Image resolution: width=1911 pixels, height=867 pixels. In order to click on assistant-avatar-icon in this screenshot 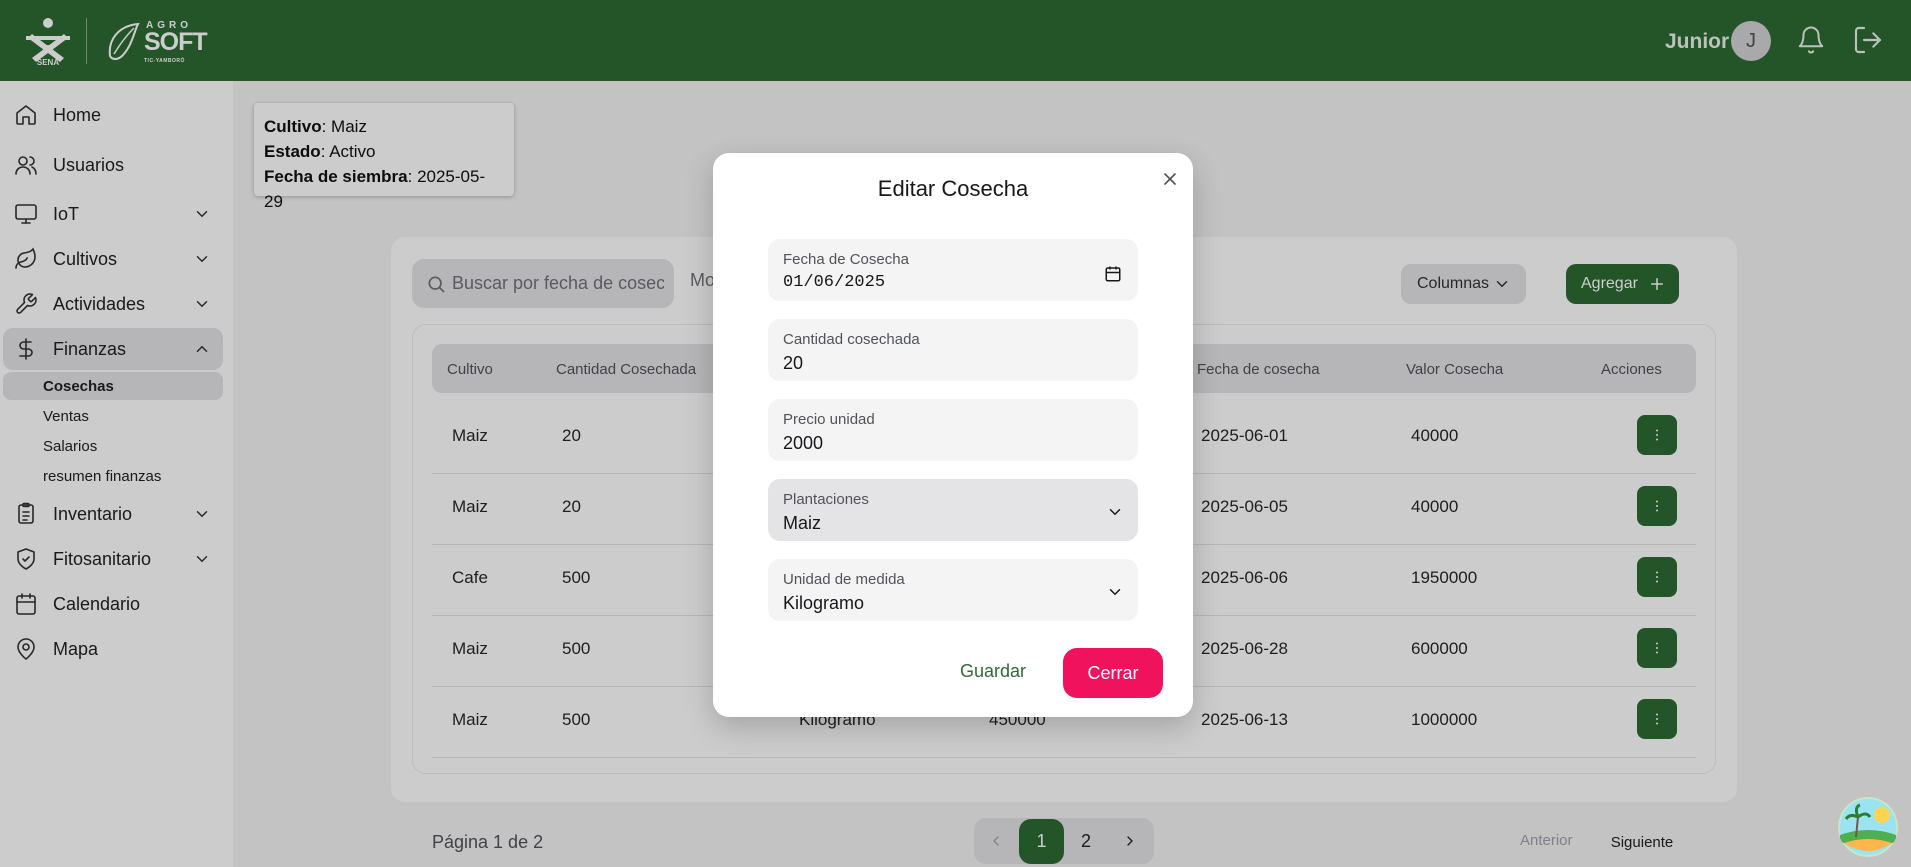, I will do `click(1868, 827)`.